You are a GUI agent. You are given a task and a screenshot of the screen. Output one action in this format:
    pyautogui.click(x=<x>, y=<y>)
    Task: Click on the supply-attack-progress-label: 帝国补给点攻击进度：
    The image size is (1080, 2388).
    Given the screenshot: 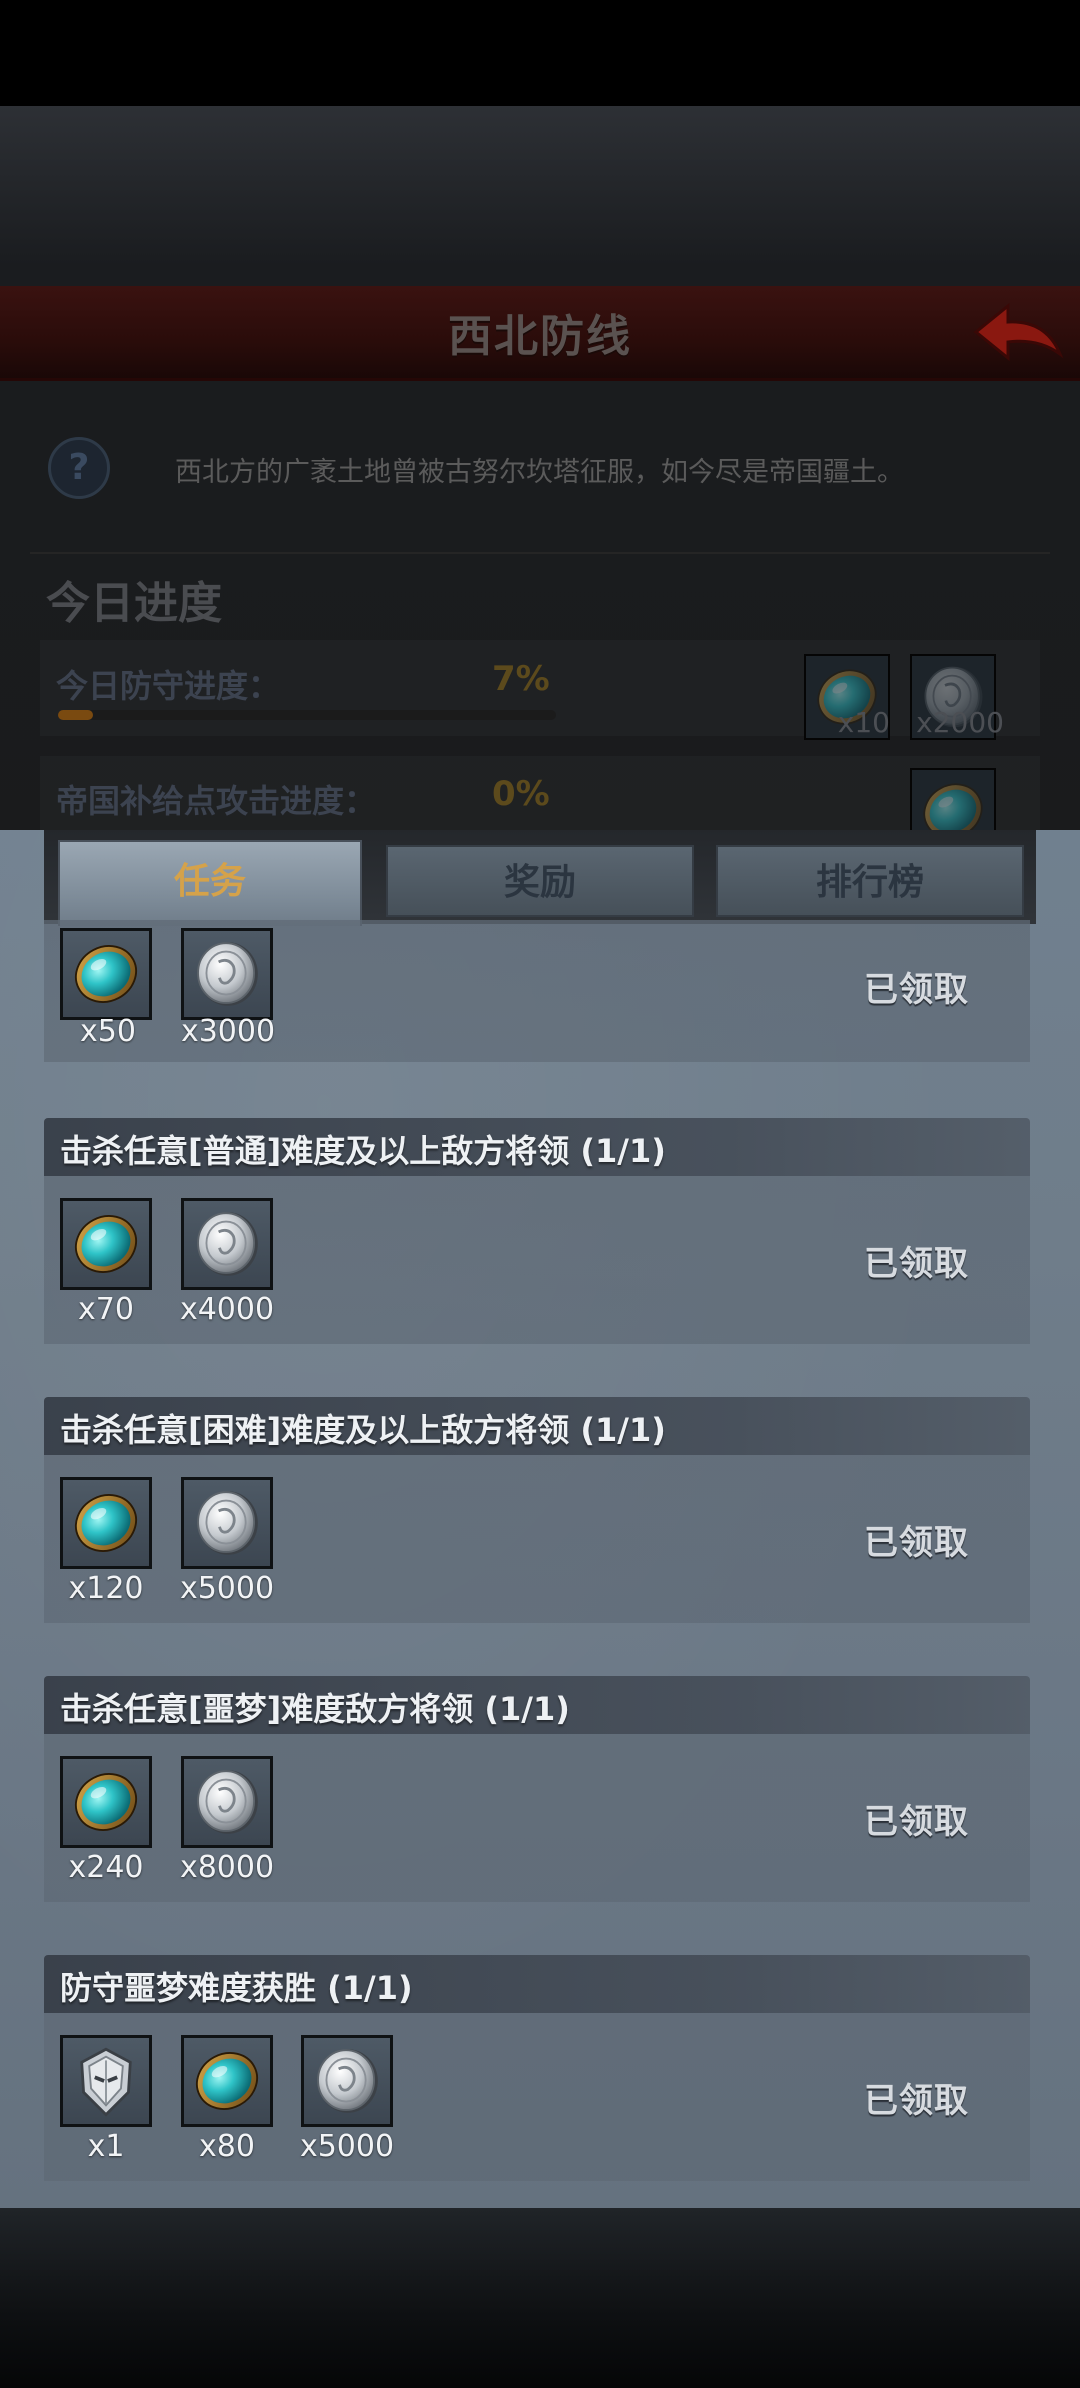 What is the action you would take?
    pyautogui.click(x=216, y=801)
    